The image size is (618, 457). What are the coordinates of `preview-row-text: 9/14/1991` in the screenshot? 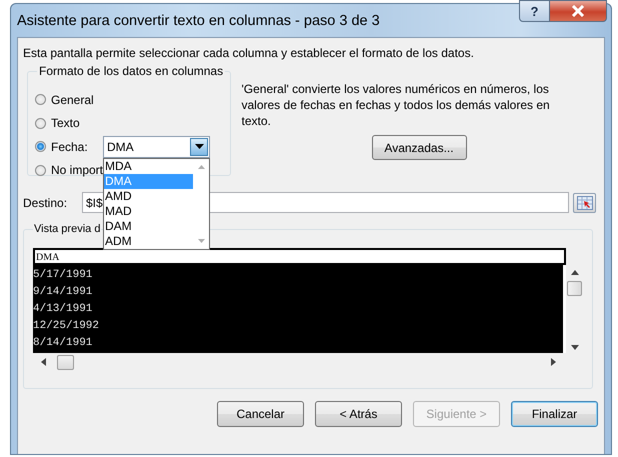 It's located at (63, 292).